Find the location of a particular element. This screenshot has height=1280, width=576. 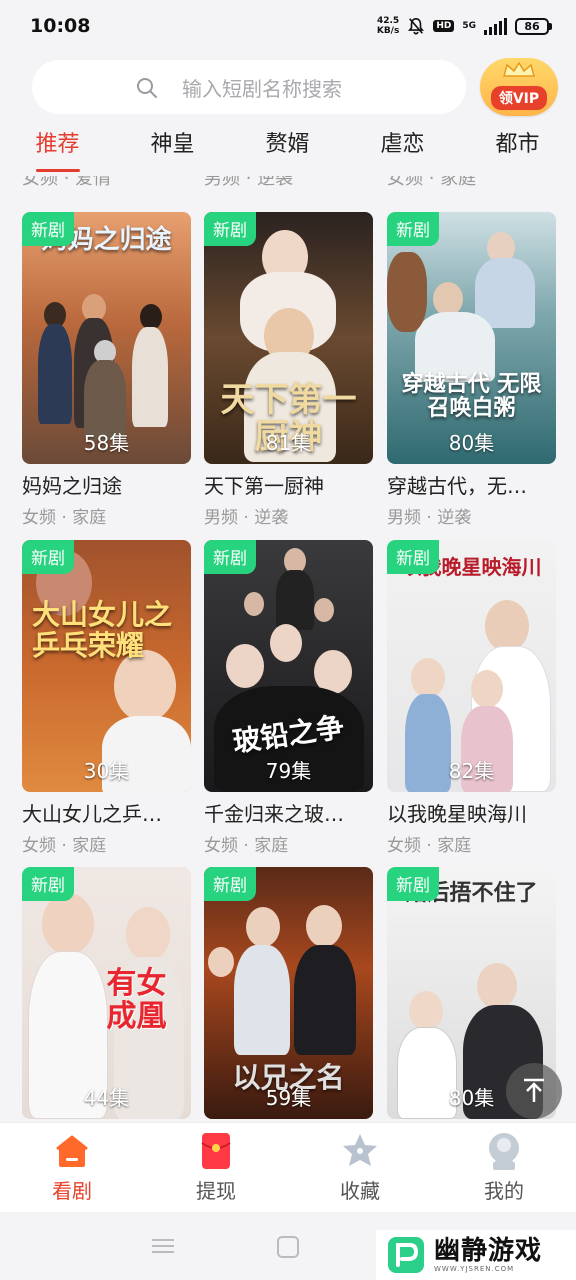

poster-title-art: 穿越古代 无限召唤白粥 is located at coordinates (471, 396).